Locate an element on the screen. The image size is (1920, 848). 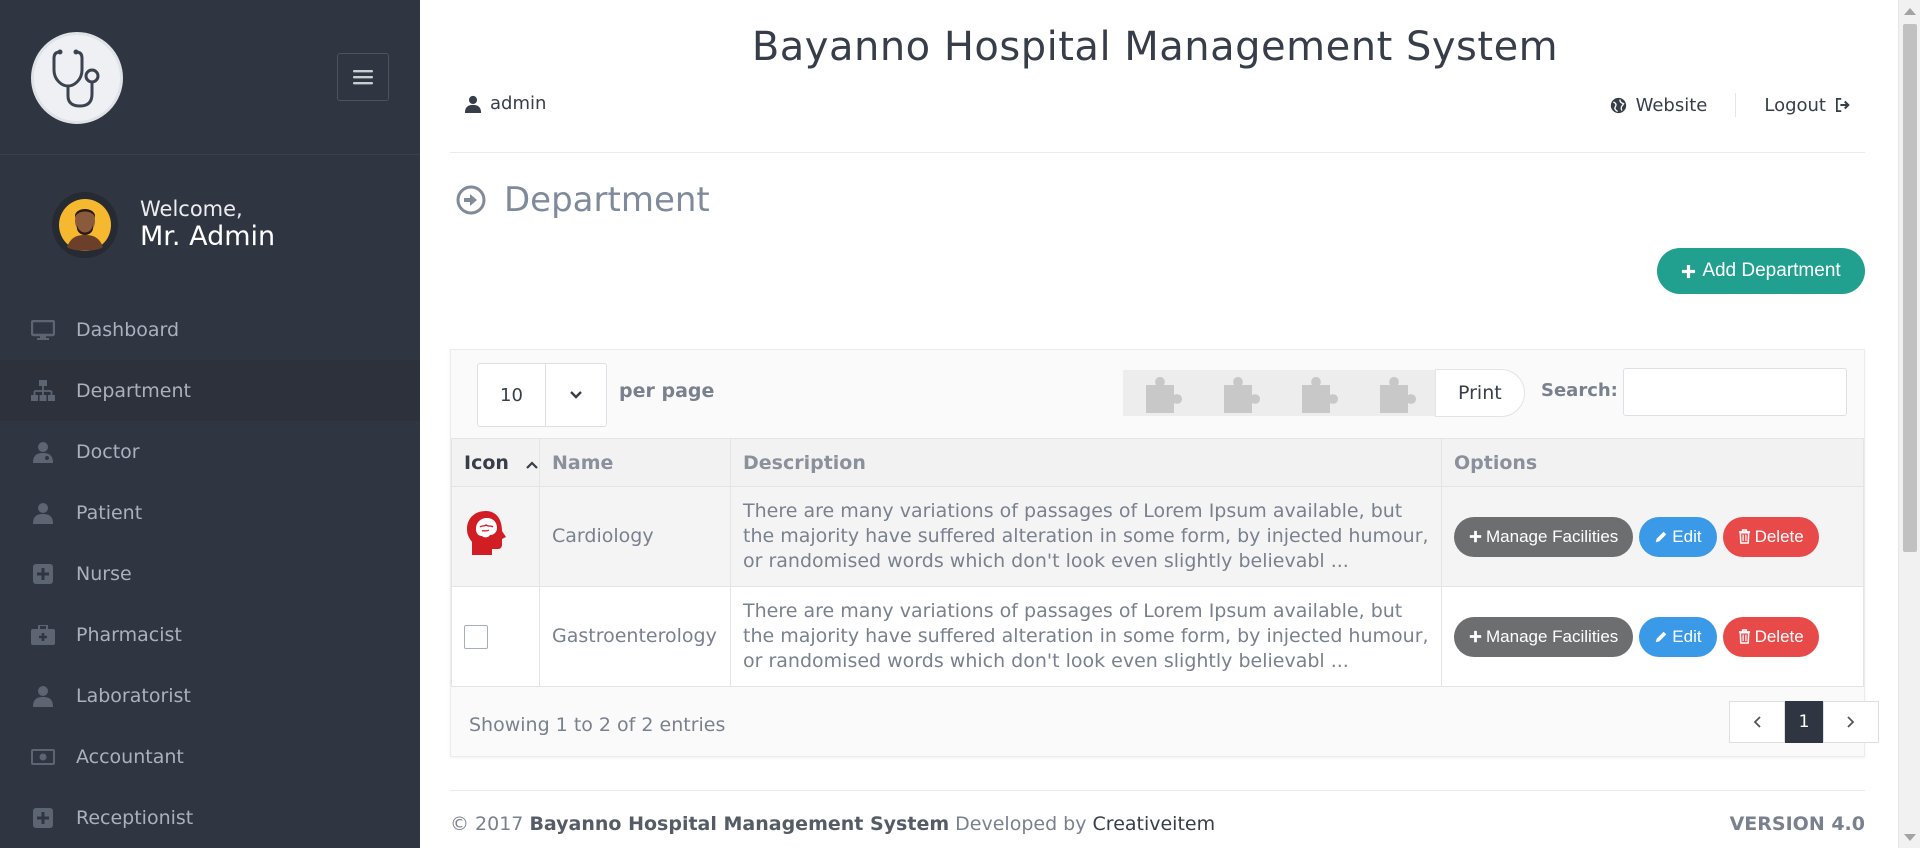
avatar is located at coordinates (85, 225).